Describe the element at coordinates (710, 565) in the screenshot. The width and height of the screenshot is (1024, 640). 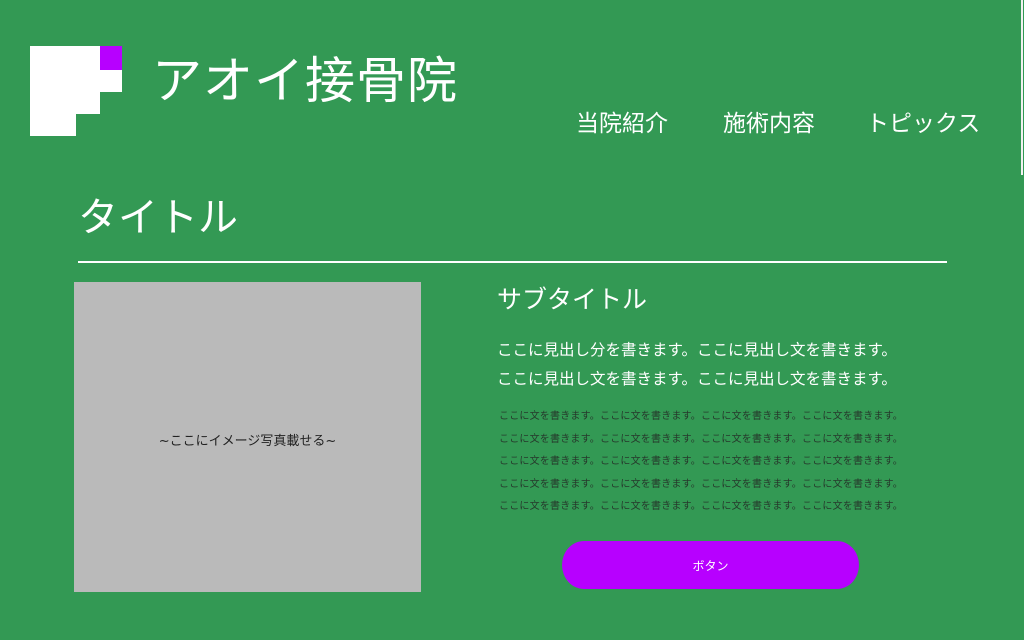
I see `cta-button: ボタン` at that location.